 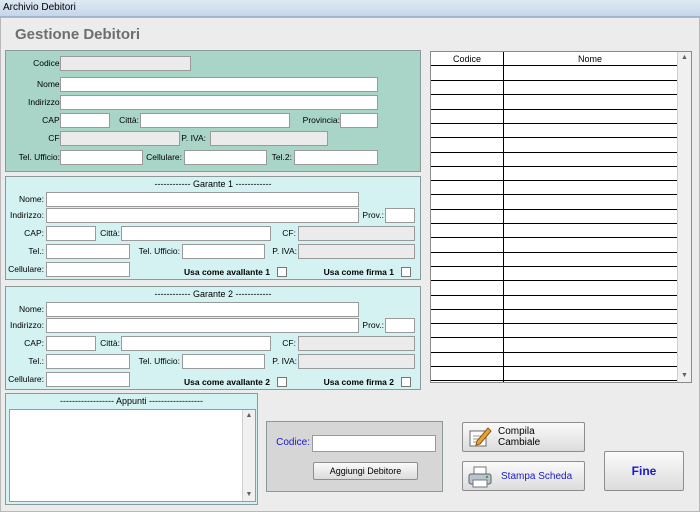 I want to click on garante1-prov-field, so click(x=400, y=215).